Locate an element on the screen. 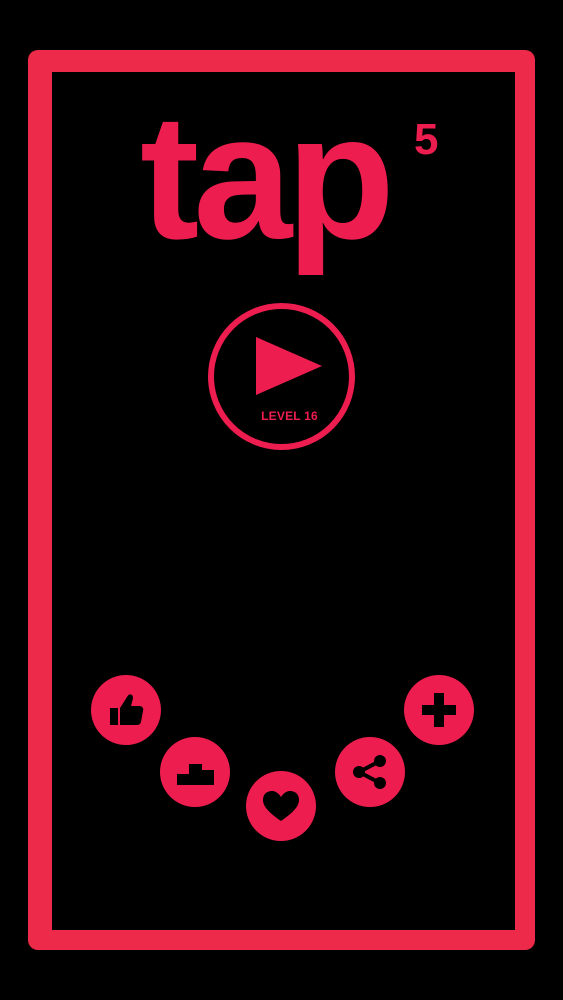  thumbs-up-icon is located at coordinates (127, 709).